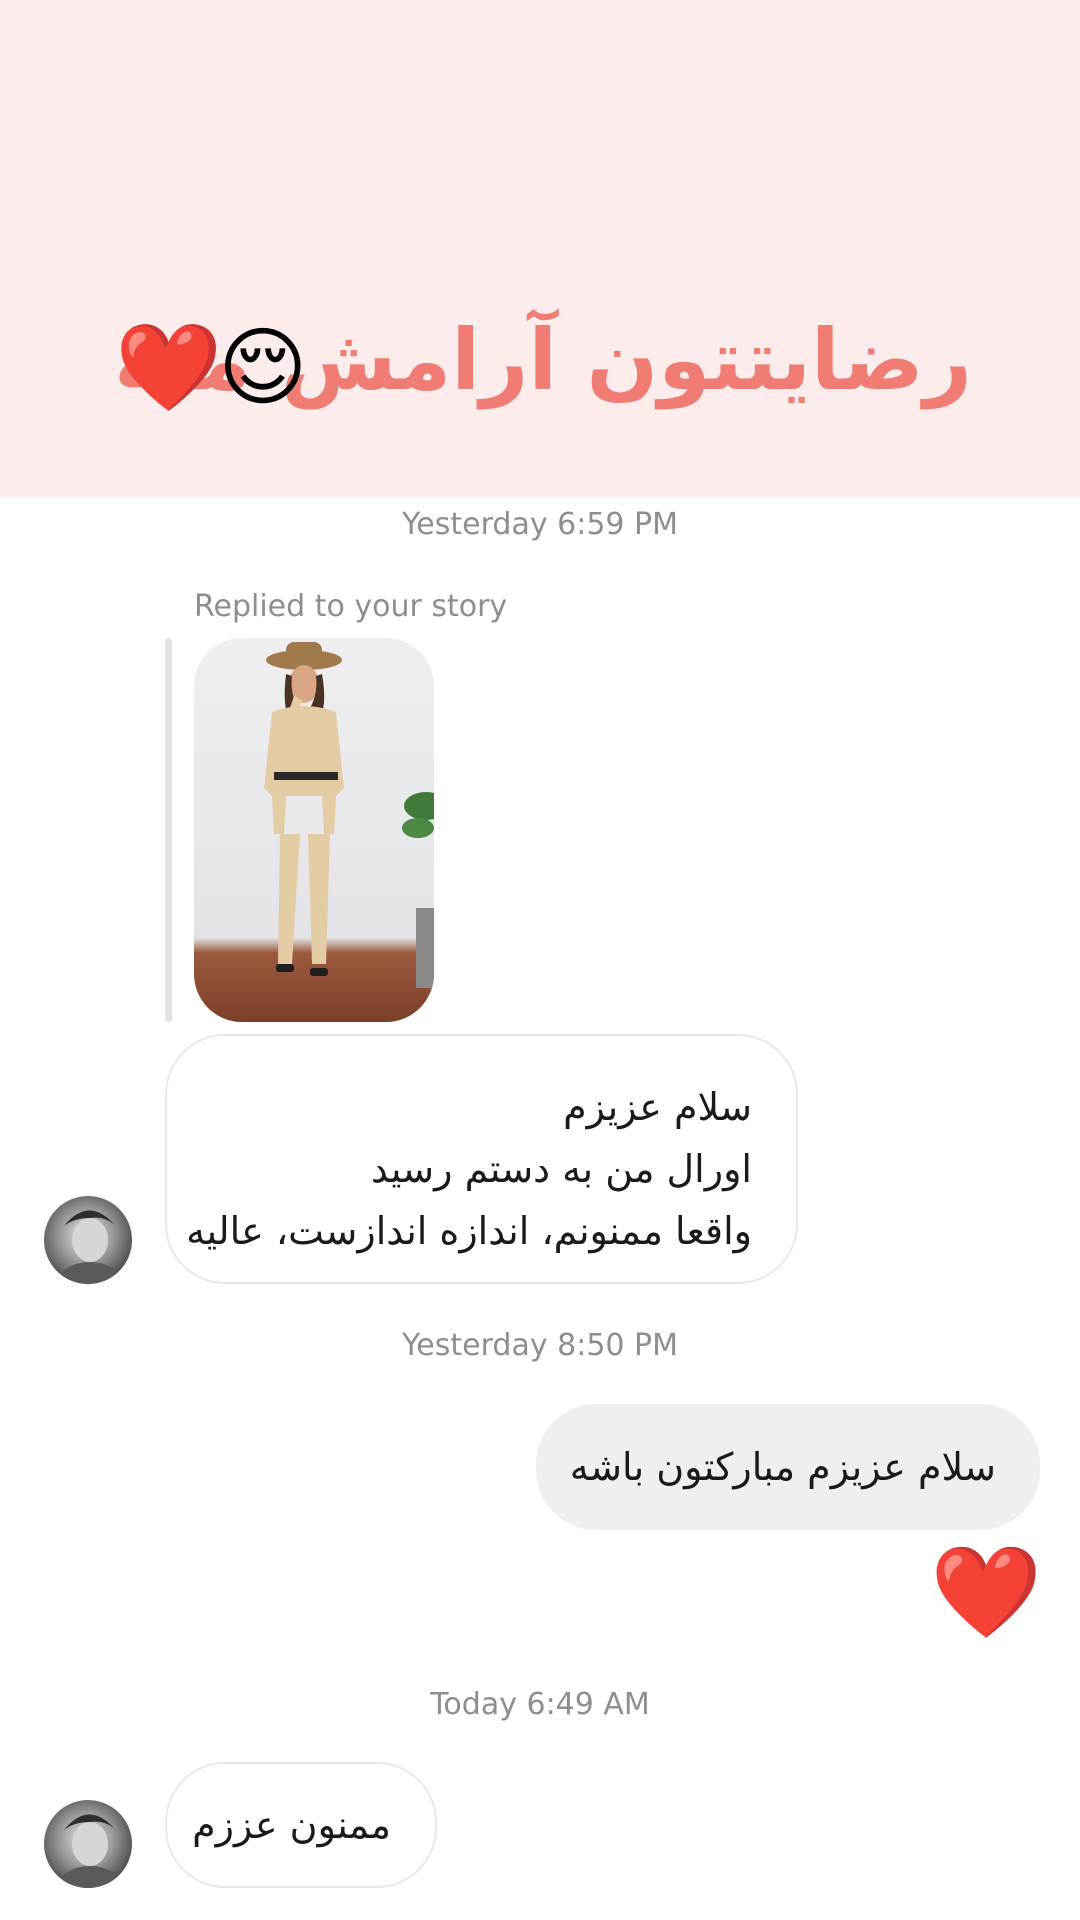  Describe the element at coordinates (263, 368) in the screenshot. I see `relieved-face-emoji: 😌` at that location.